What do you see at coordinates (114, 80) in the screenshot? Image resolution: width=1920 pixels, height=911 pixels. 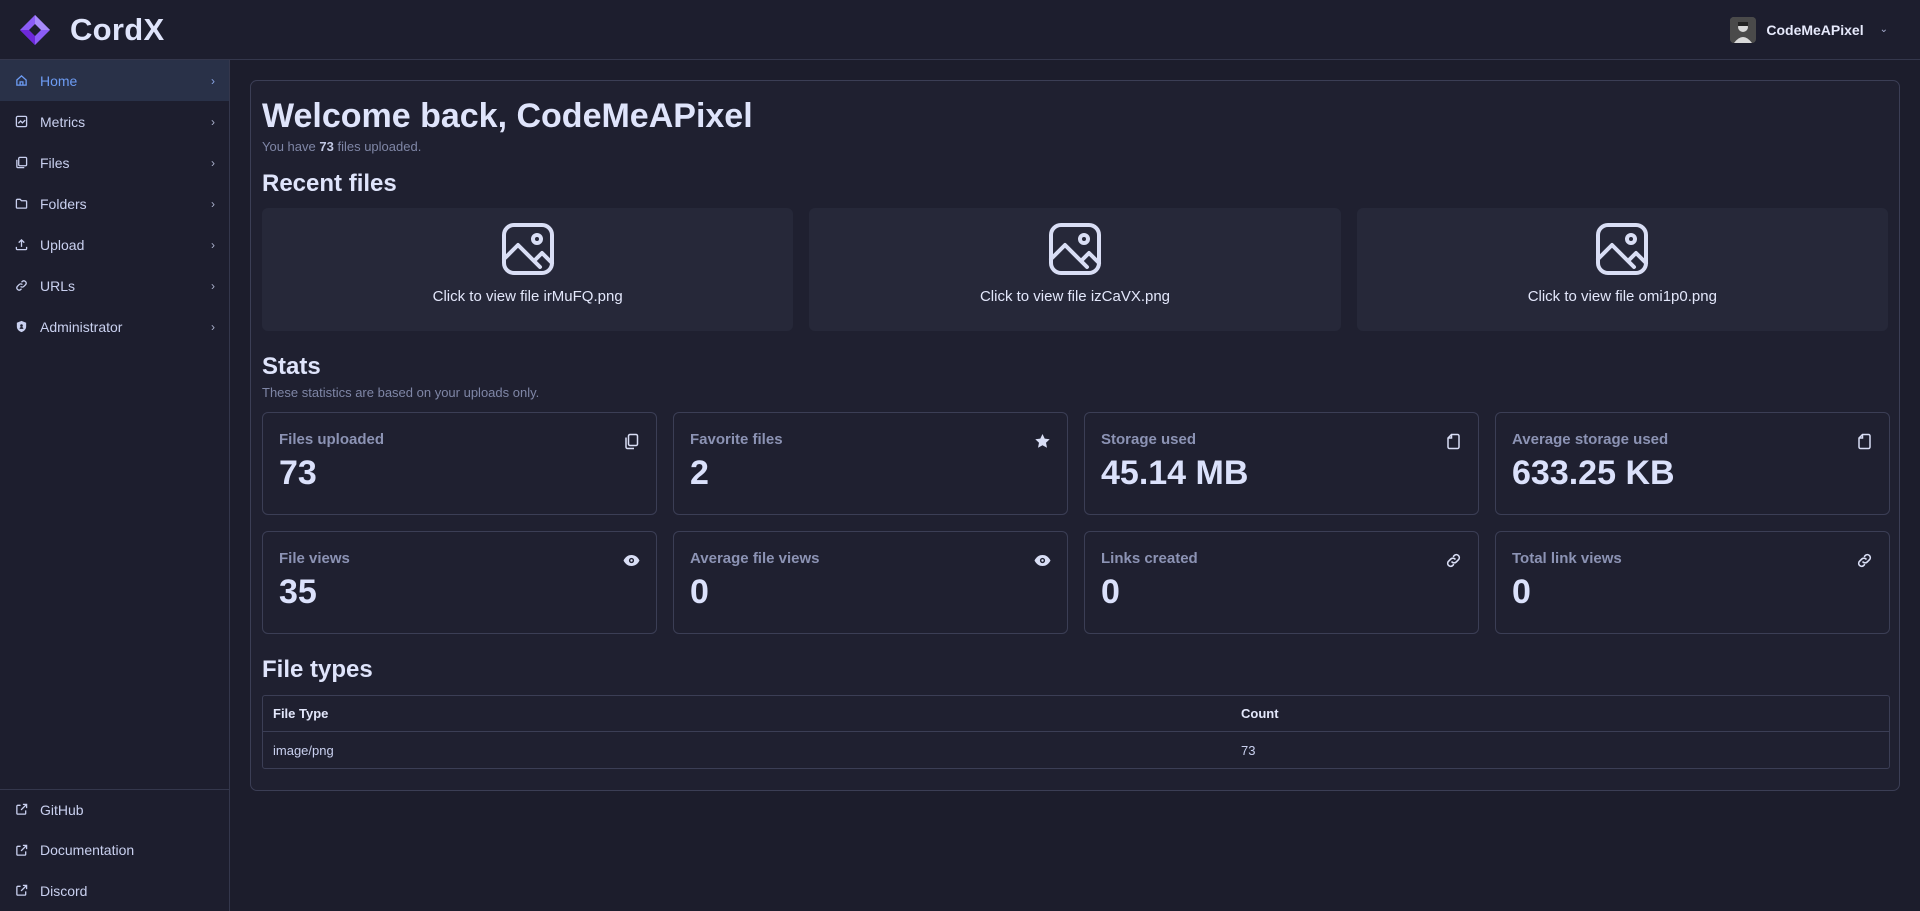 I see `sidebar-item-home: Home ›` at bounding box center [114, 80].